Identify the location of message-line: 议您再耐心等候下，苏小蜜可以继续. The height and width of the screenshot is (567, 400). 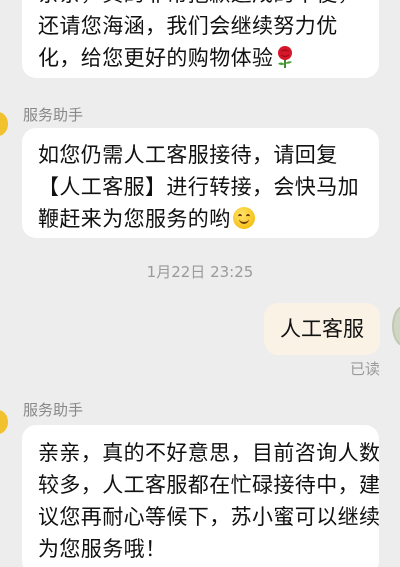
(208, 517).